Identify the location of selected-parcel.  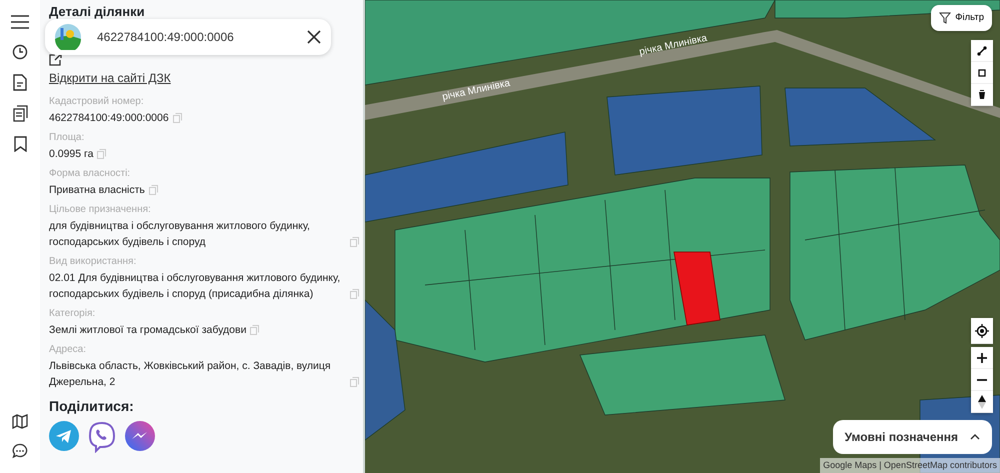
(697, 289).